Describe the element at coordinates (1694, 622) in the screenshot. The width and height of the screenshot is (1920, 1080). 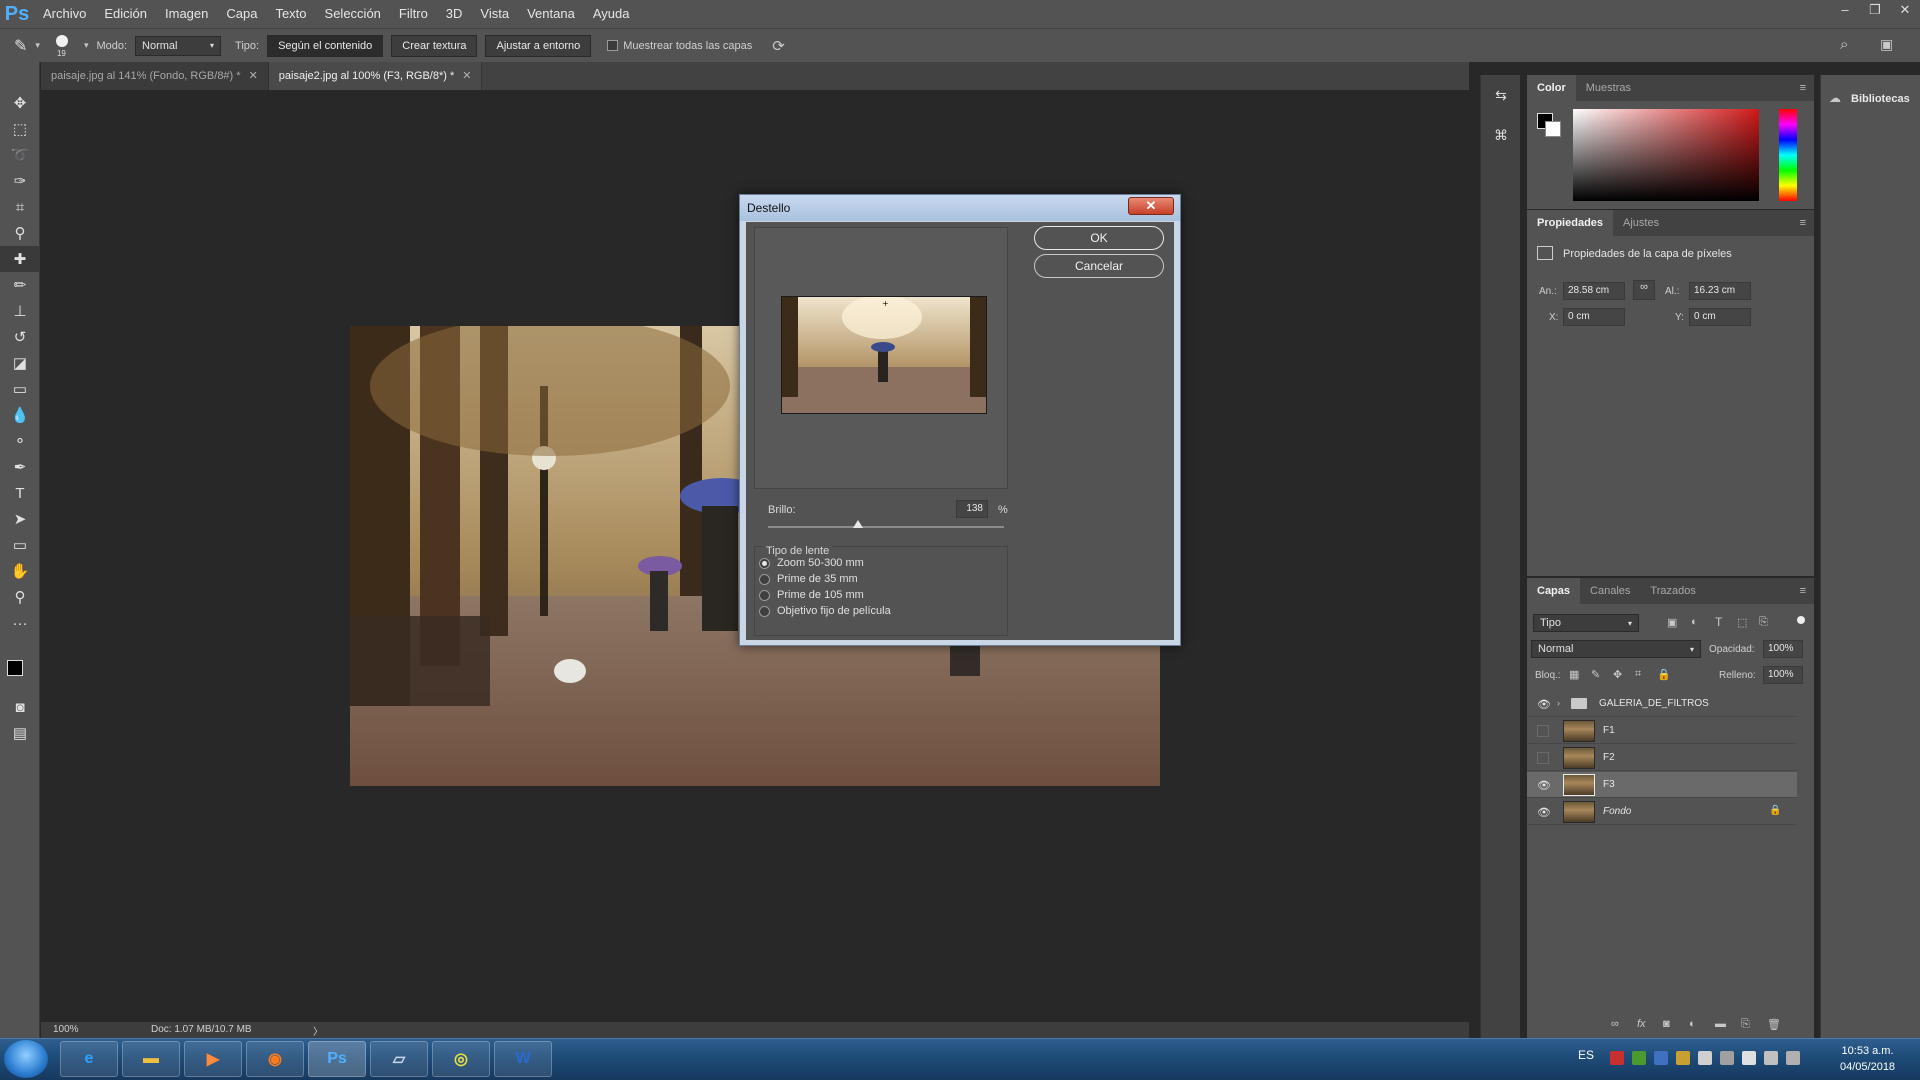
I see `filter-adjustment-icon: ◐` at that location.